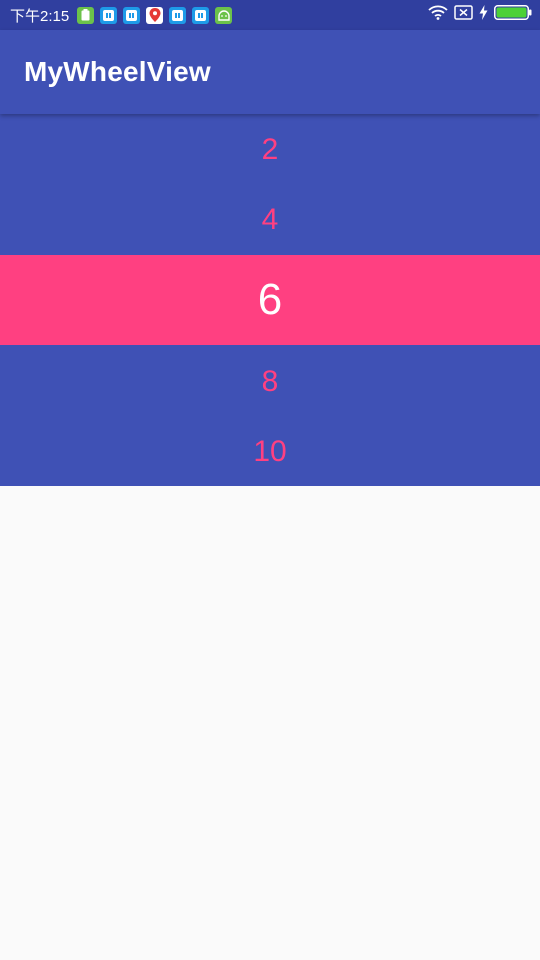 This screenshot has height=960, width=540. Describe the element at coordinates (270, 150) in the screenshot. I see `wheel-item: 2` at that location.